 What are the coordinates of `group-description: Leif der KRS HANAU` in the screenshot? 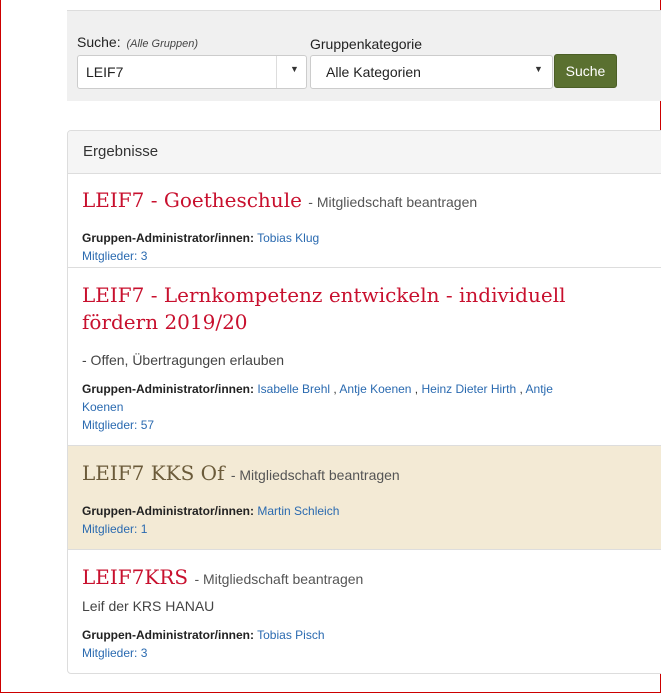 It's located at (148, 606).